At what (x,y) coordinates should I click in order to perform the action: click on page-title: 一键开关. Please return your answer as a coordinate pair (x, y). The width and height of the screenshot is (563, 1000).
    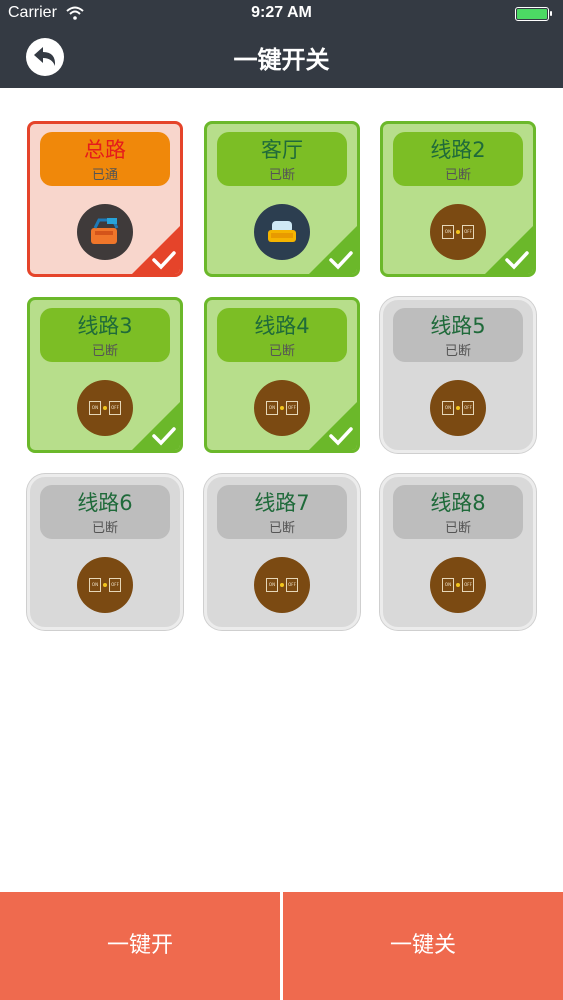
    Looking at the image, I should click on (281, 60).